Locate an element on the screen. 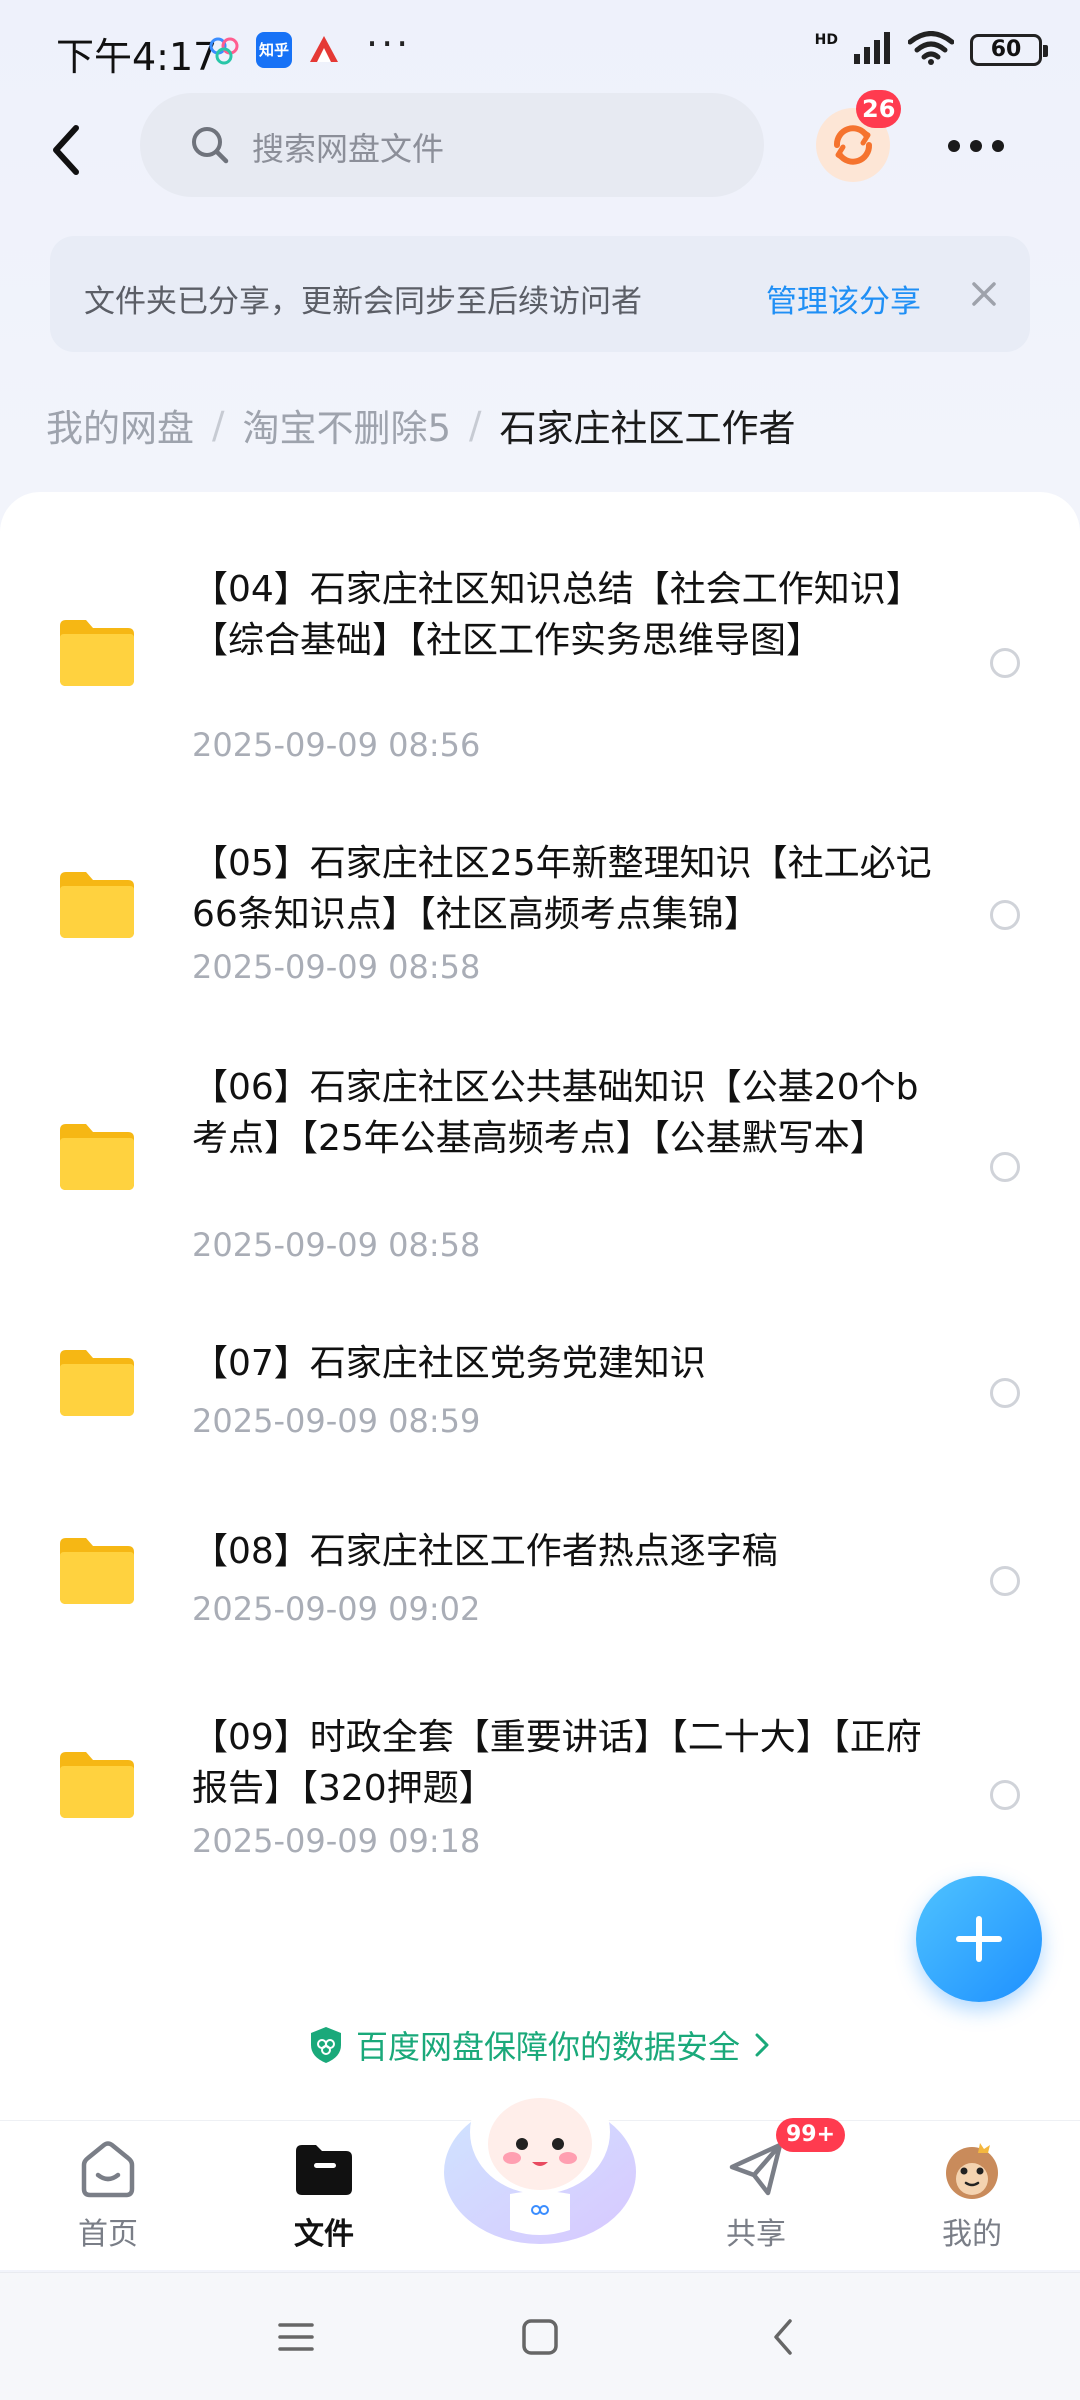 The height and width of the screenshot is (2400, 1080). tab-home: 首页 is located at coordinates (108, 2195).